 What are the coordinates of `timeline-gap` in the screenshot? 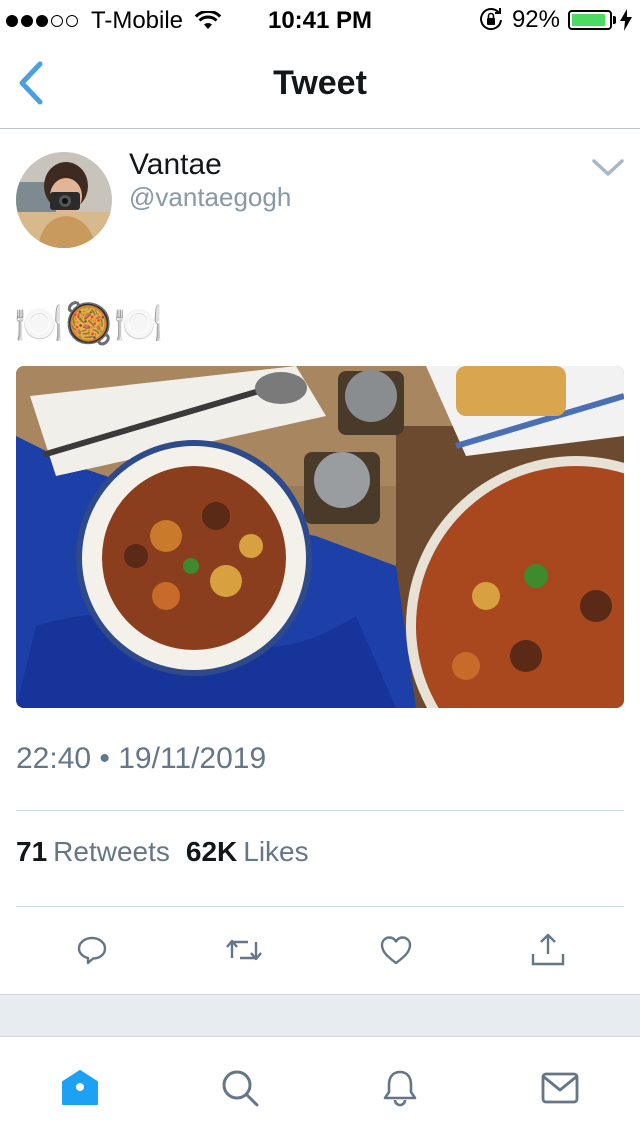 It's located at (320, 1015).